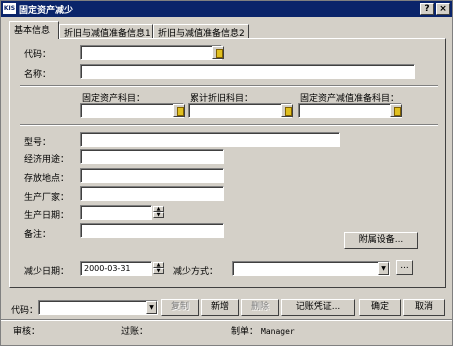 The width and height of the screenshot is (453, 346). What do you see at coordinates (427, 9) in the screenshot?
I see `help-button: ?` at bounding box center [427, 9].